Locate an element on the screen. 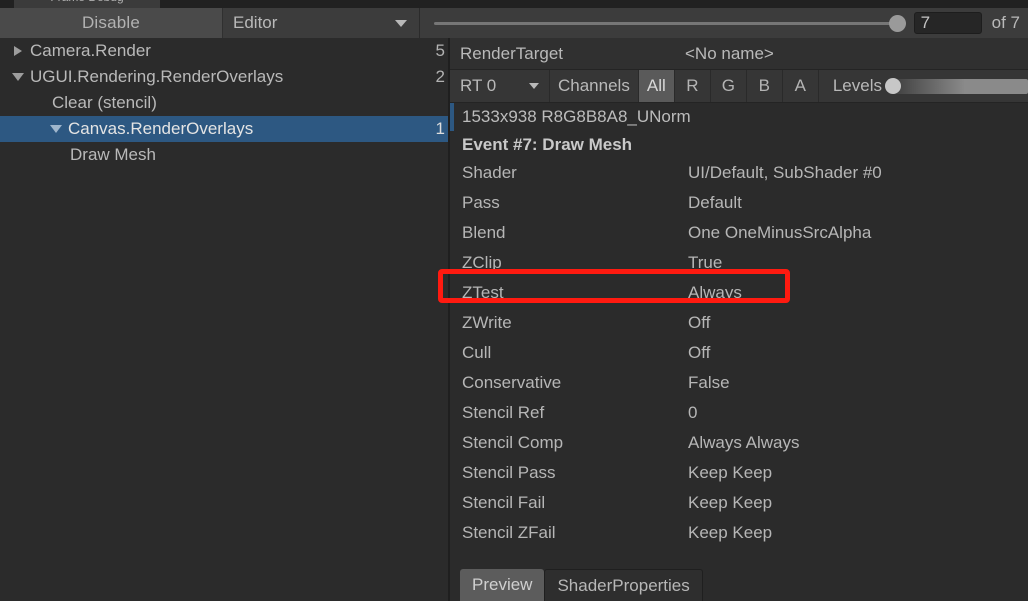 This screenshot has height=601, width=1028. property-value: UI/Default, SubShader #0 is located at coordinates (785, 172).